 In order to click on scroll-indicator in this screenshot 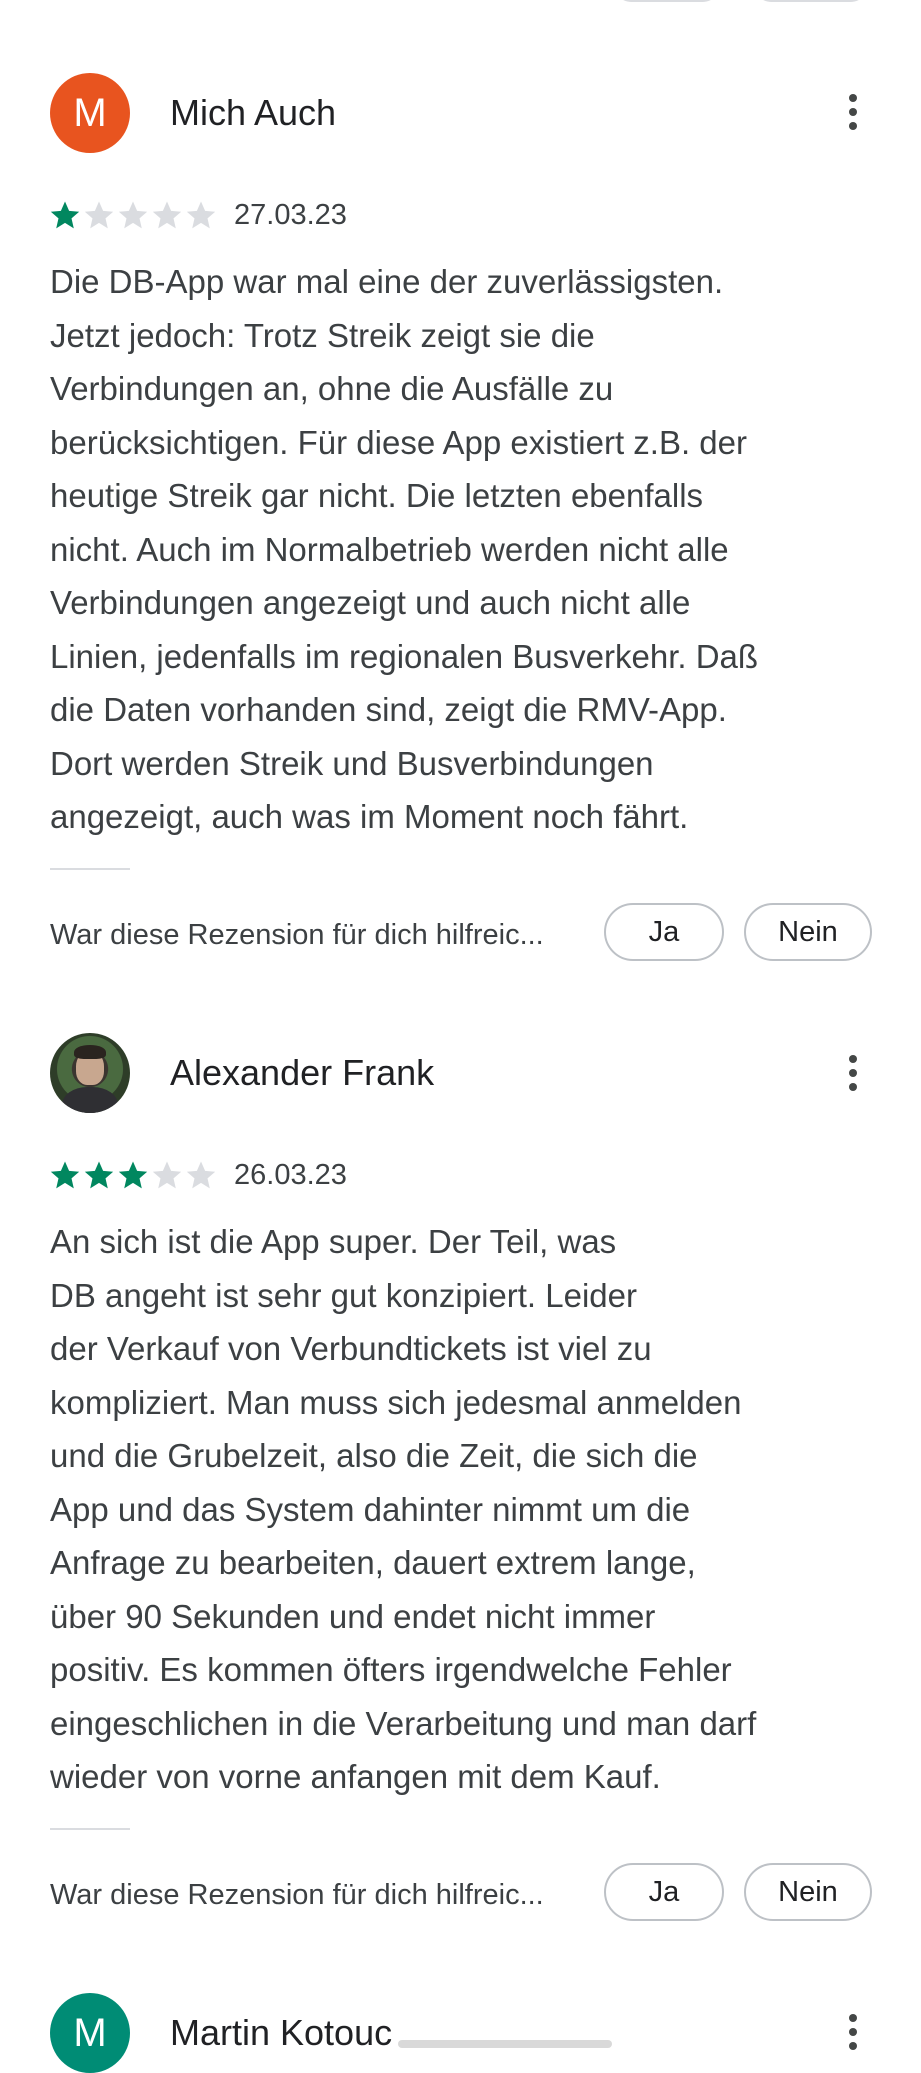, I will do `click(505, 2044)`.